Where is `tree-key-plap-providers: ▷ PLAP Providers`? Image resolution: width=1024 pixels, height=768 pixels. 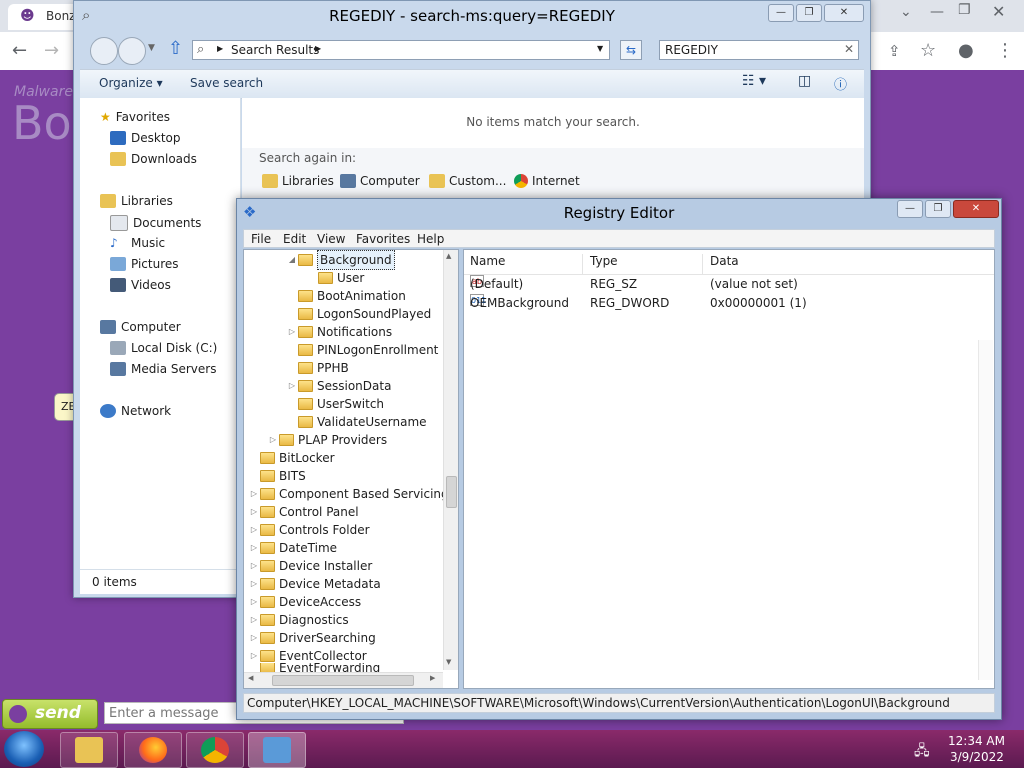
tree-key-plap-providers: ▷ PLAP Providers is located at coordinates (327, 440).